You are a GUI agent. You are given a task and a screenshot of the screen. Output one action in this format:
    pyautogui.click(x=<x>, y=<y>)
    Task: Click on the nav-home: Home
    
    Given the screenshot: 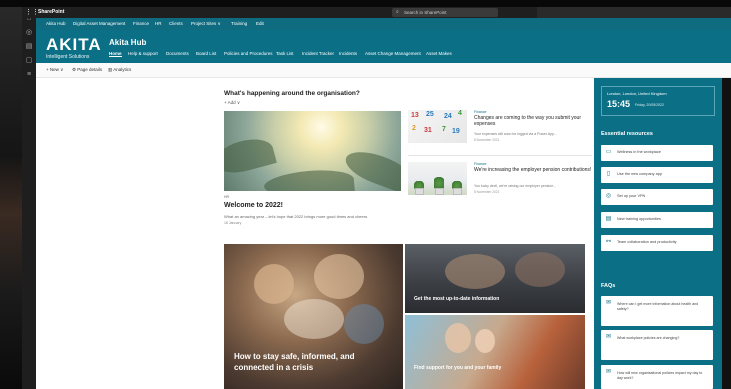 What is the action you would take?
    pyautogui.click(x=115, y=54)
    